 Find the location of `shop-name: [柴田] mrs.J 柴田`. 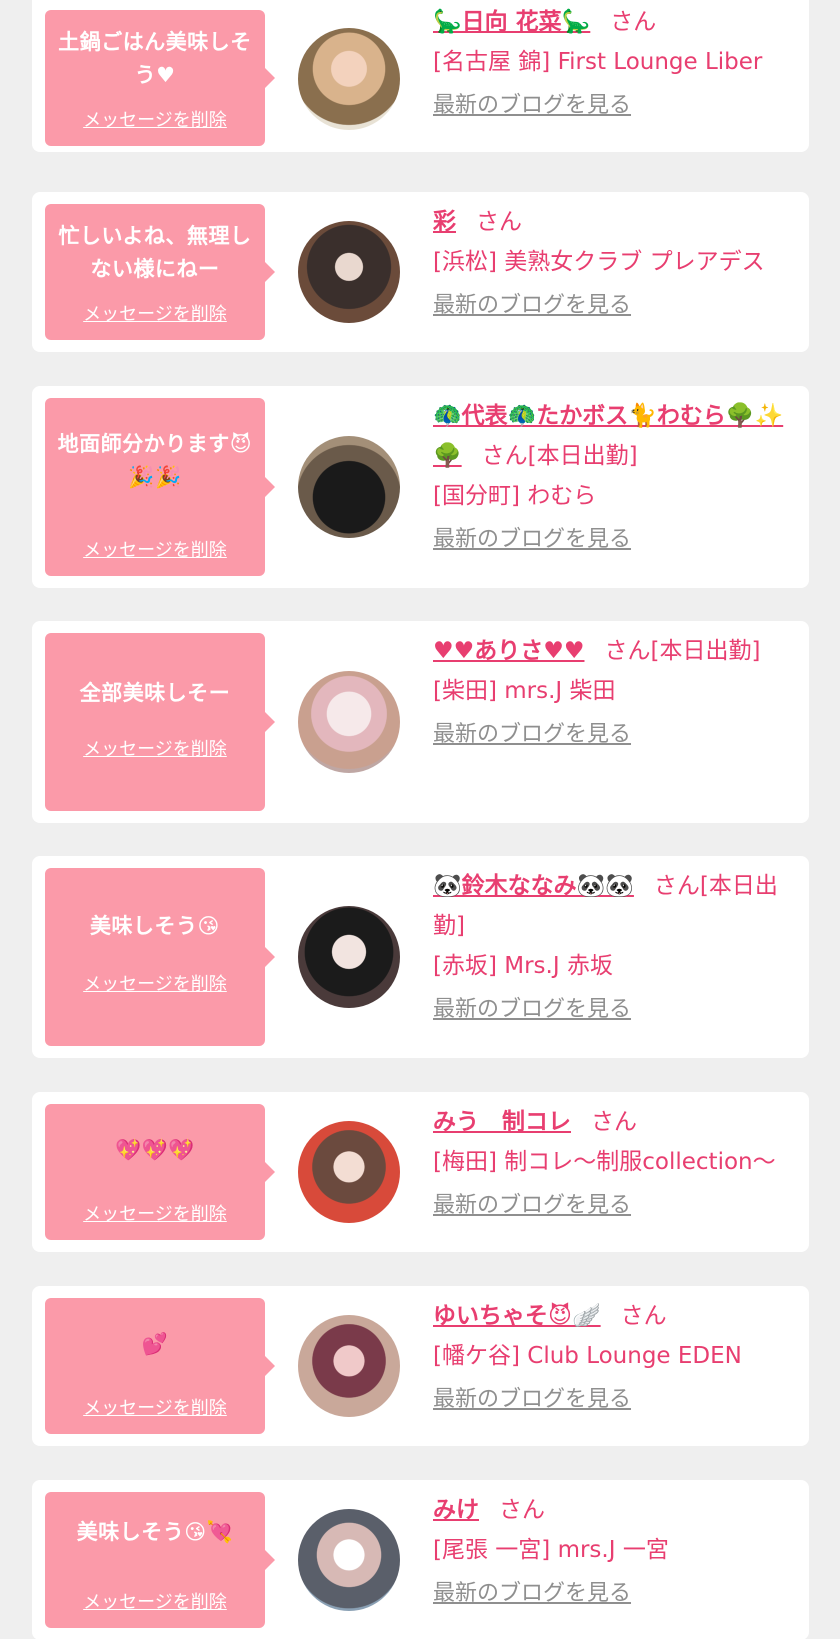

shop-name: [柴田] mrs.J 柴田 is located at coordinates (524, 691).